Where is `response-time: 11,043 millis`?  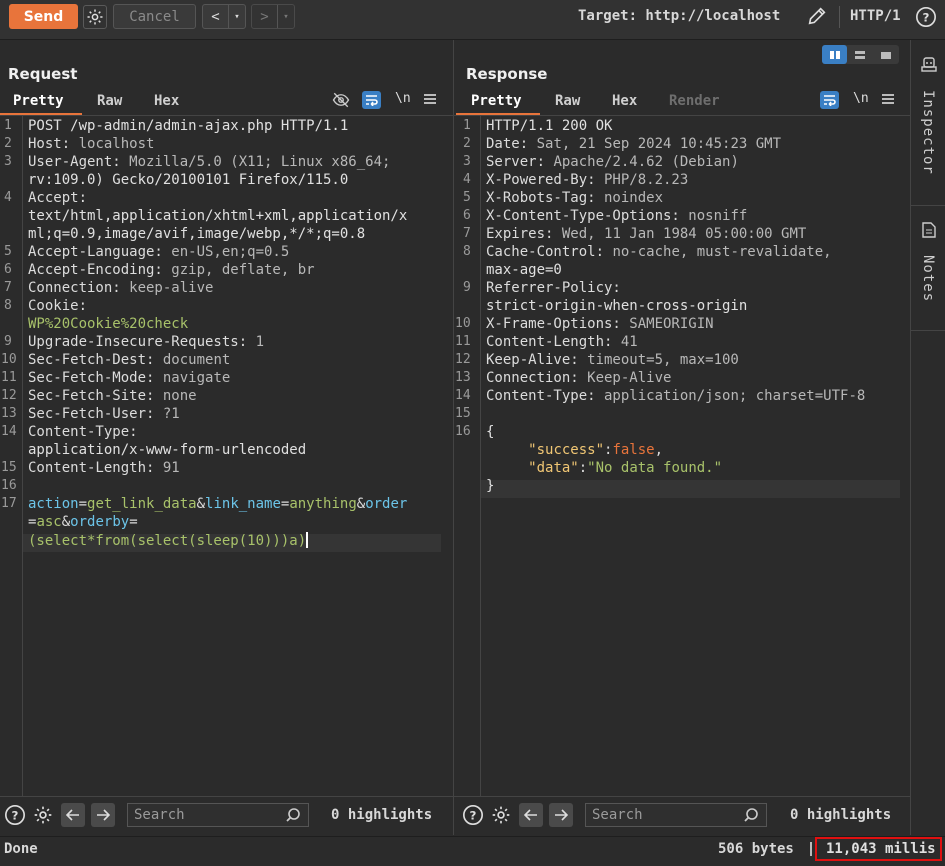 response-time: 11,043 millis is located at coordinates (878, 849).